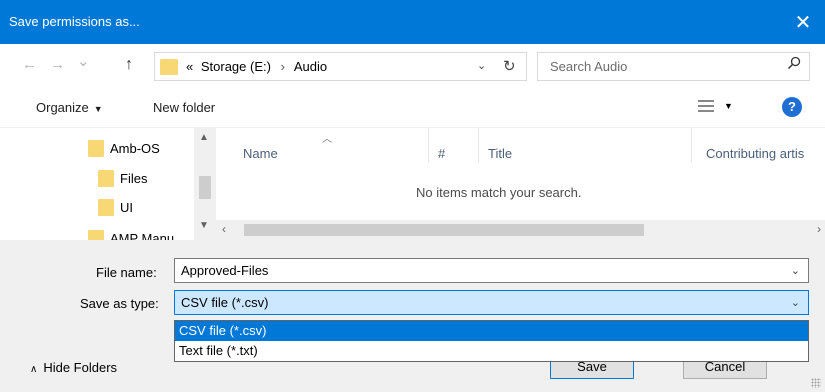  I want to click on chevron-left-icon: ‹, so click(224, 229).